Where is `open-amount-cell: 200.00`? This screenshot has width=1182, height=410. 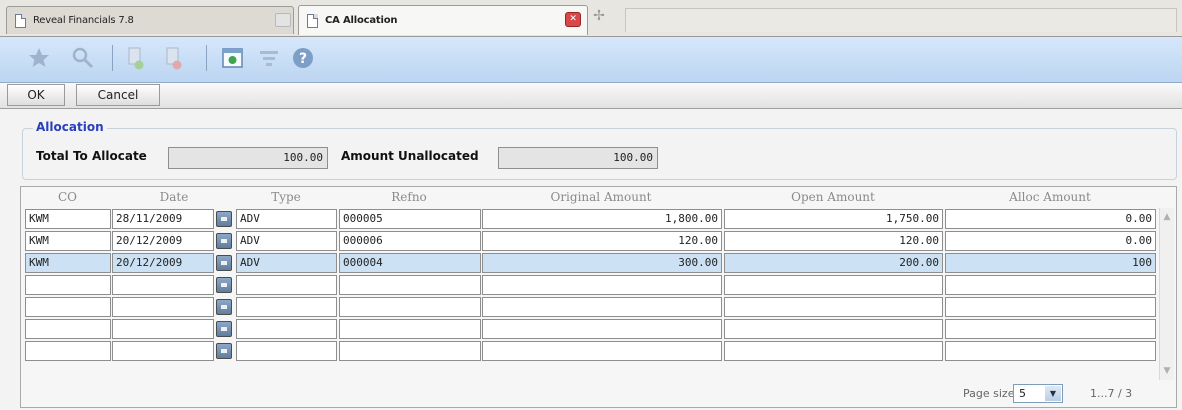 open-amount-cell: 200.00 is located at coordinates (833, 263).